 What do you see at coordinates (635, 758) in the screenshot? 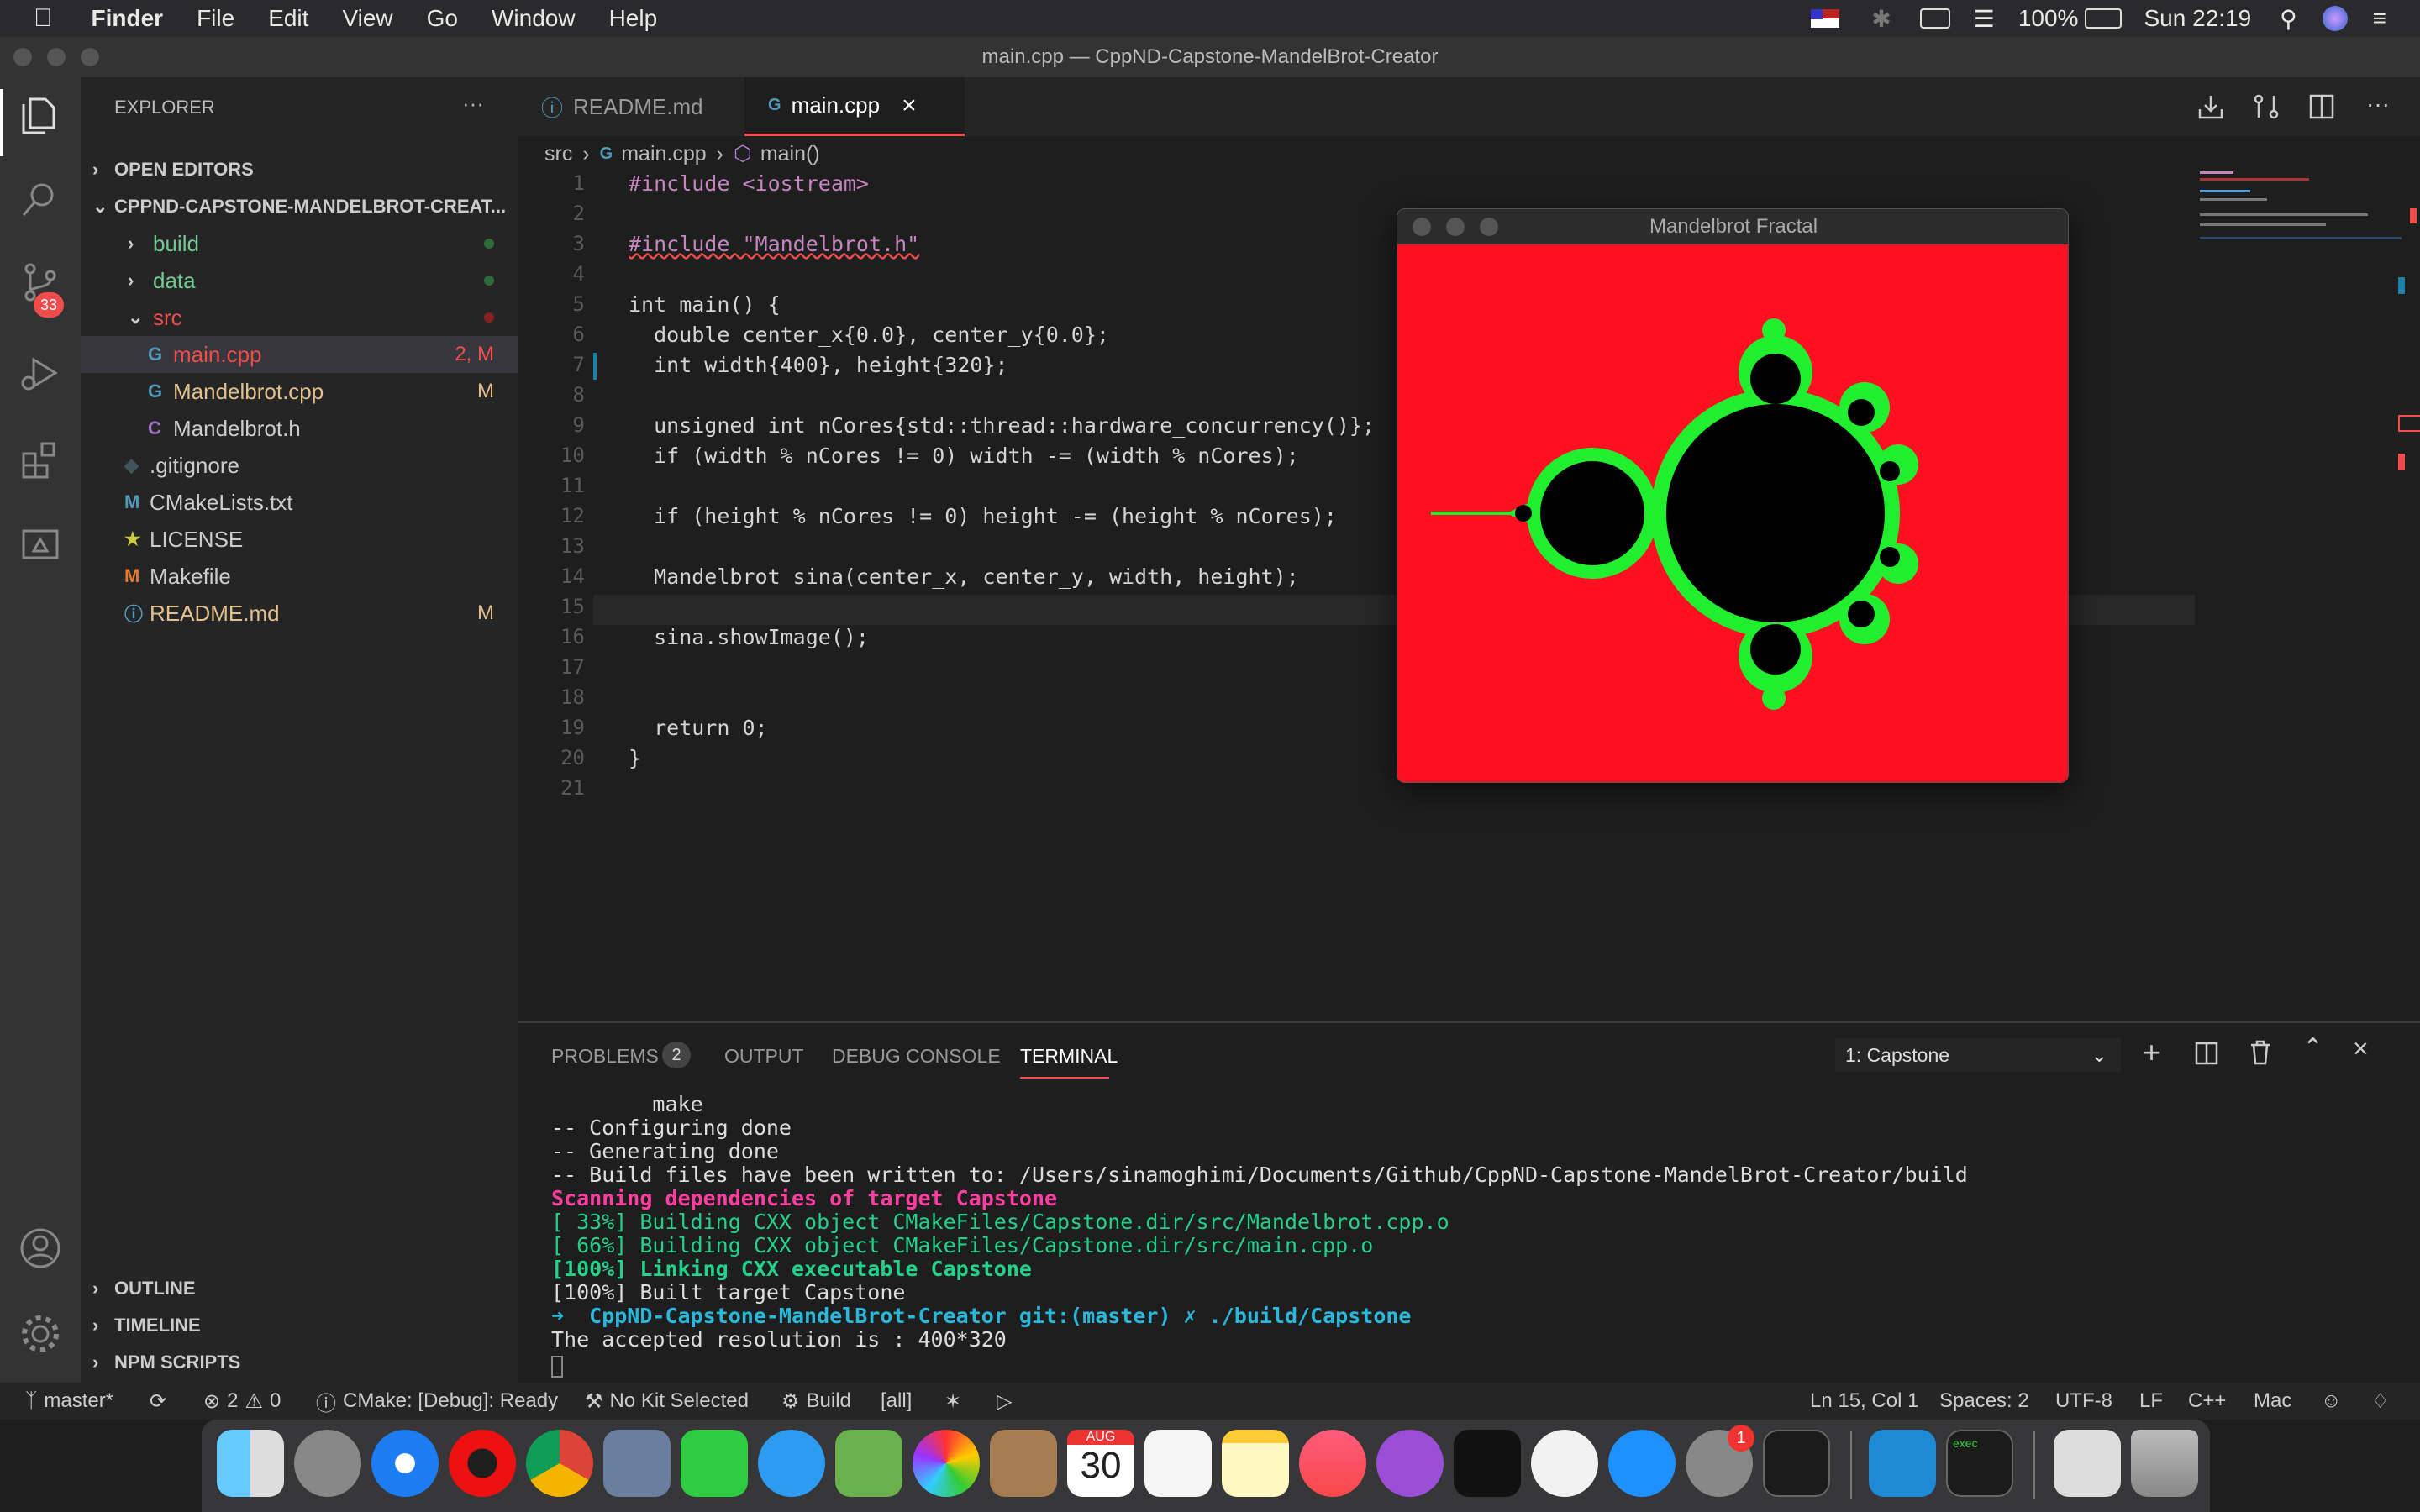
I see `code-line: }` at bounding box center [635, 758].